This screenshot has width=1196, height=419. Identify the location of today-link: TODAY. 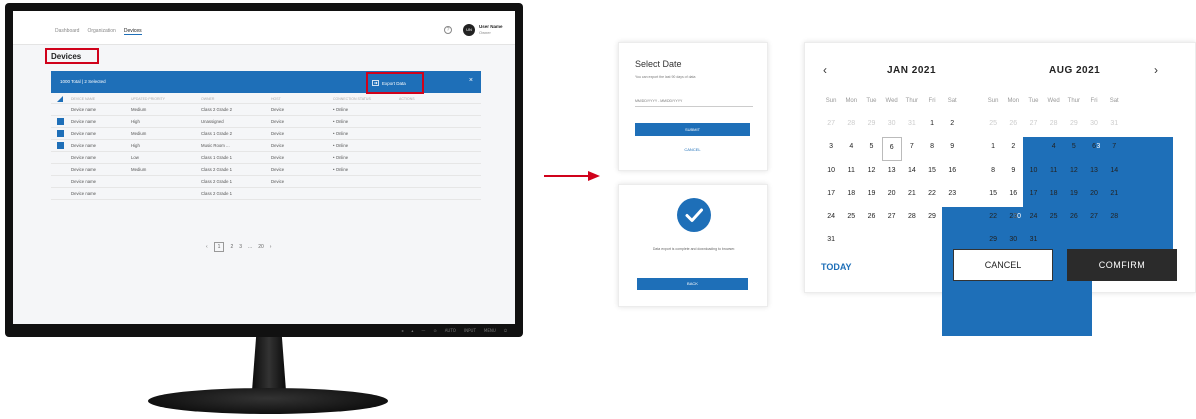
(836, 267).